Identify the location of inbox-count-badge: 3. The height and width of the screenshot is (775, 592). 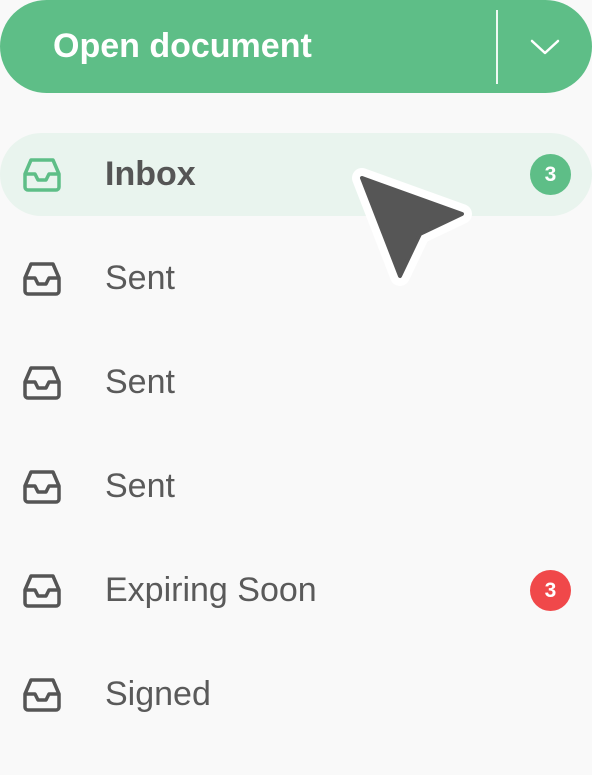
(550, 174).